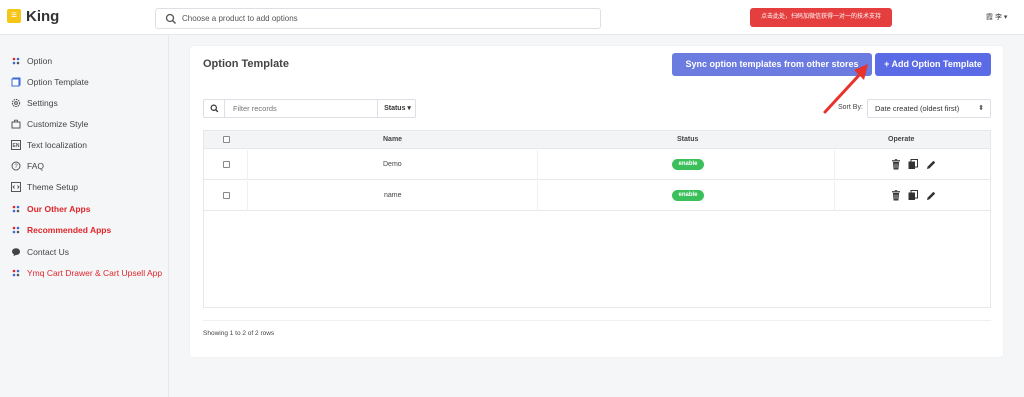 The width and height of the screenshot is (1024, 397). Describe the element at coordinates (393, 195) in the screenshot. I see `template-name: name` at that location.